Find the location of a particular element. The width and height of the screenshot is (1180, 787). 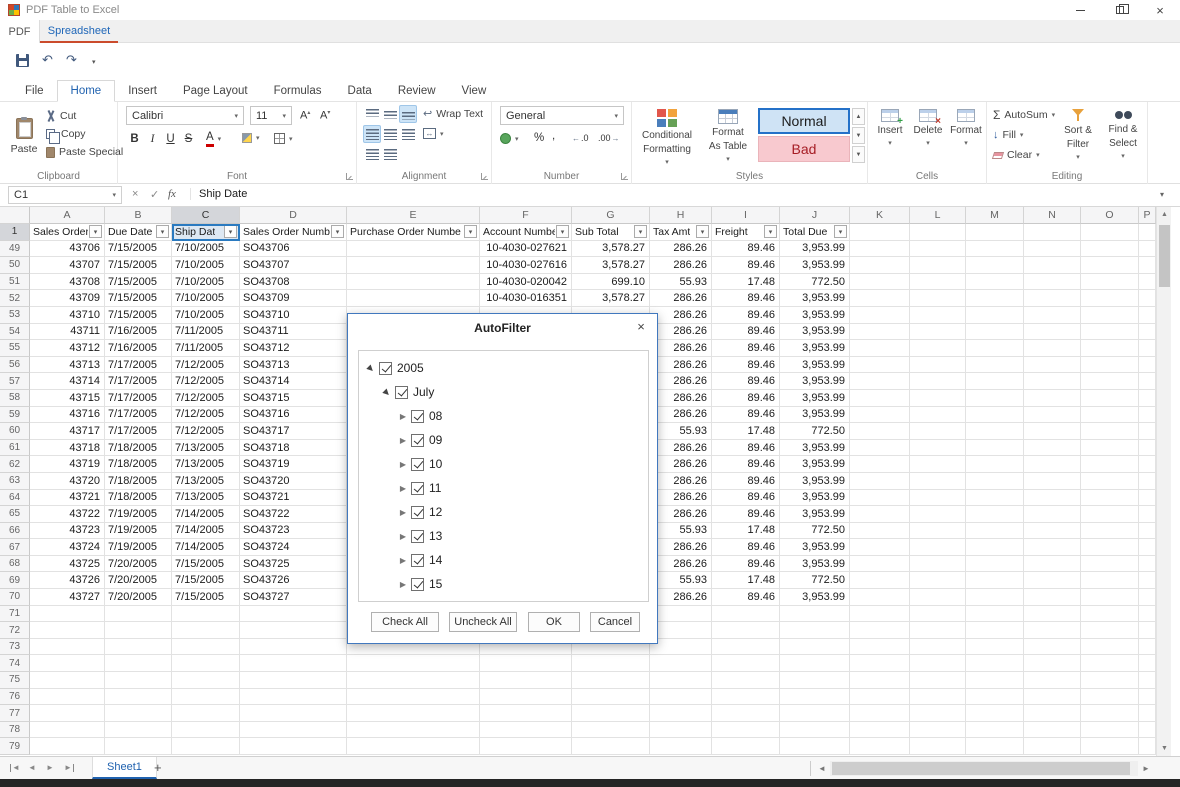

cell-N56 is located at coordinates (1052, 365).